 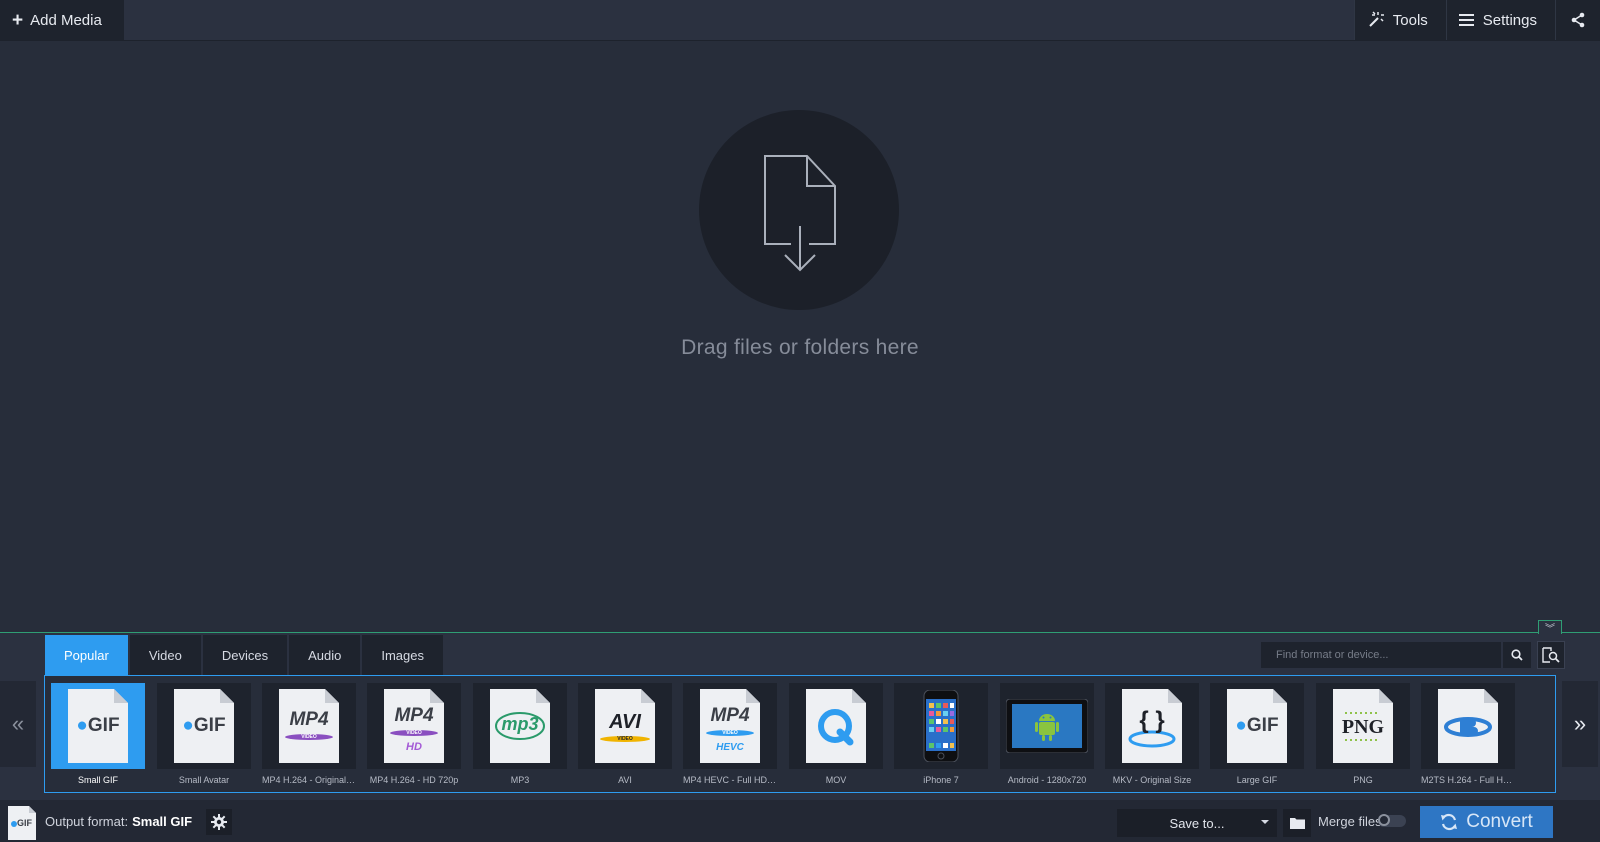 What do you see at coordinates (1152, 726) in the screenshot?
I see `mkv-icon: { }` at bounding box center [1152, 726].